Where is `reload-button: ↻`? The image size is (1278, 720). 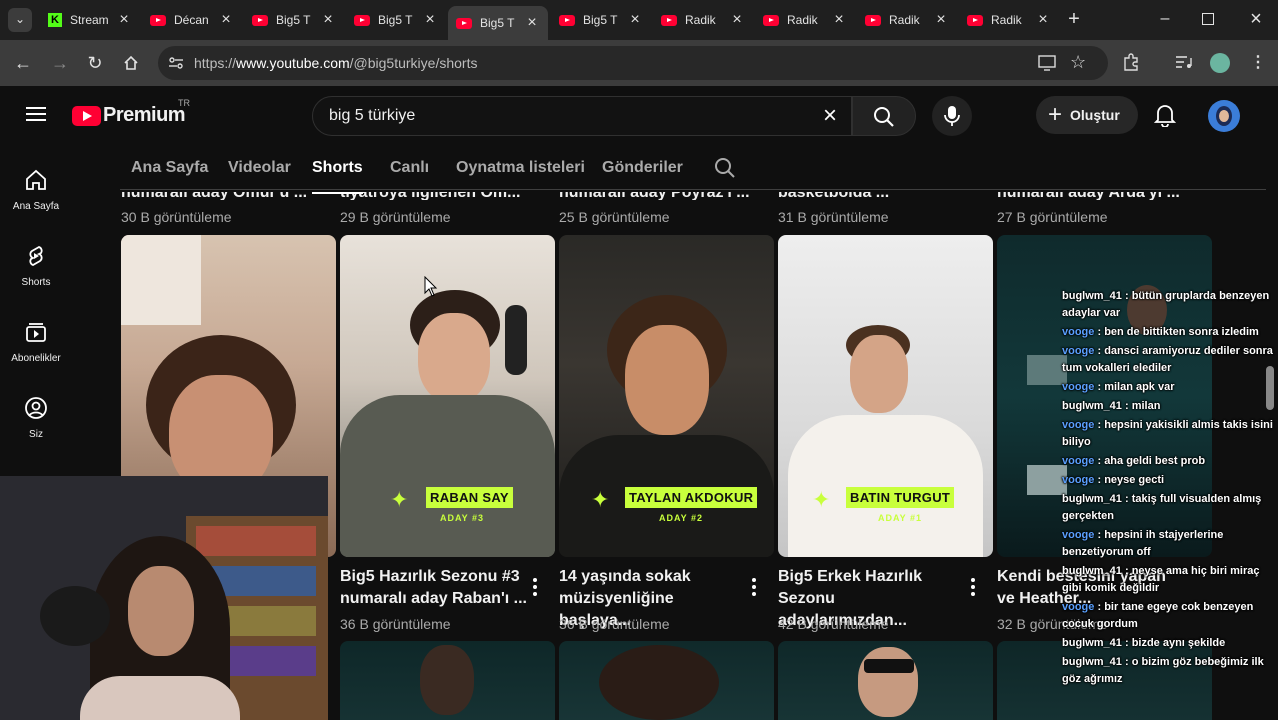
reload-button: ↻ is located at coordinates (95, 63).